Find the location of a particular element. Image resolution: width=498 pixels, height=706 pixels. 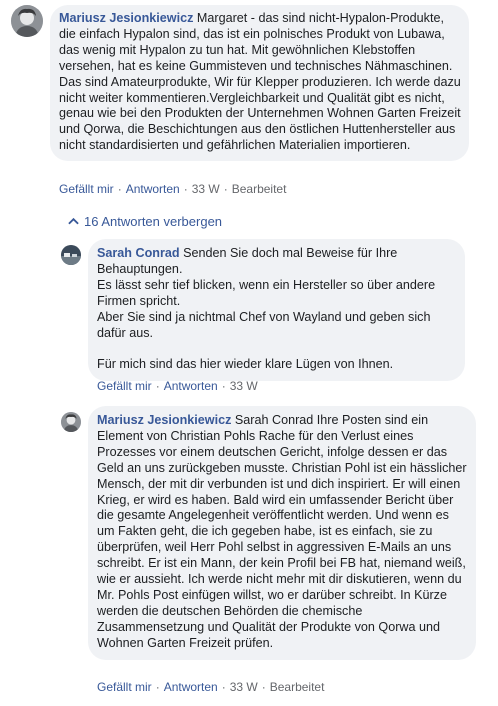

comment-actions: Gefällt mir · Antworten · 33 W is located at coordinates (177, 386).